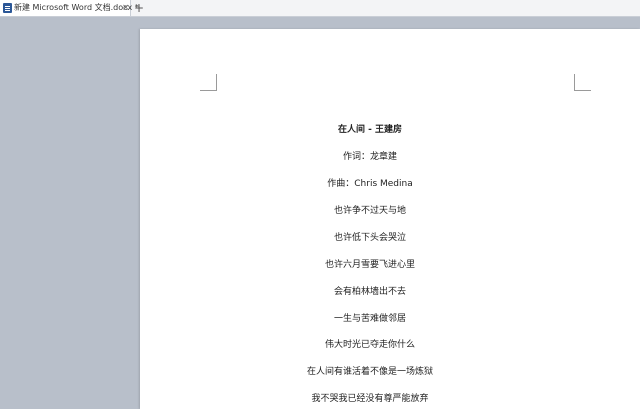  What do you see at coordinates (370, 157) in the screenshot?
I see `lyricist-line: 作词：龙章建` at bounding box center [370, 157].